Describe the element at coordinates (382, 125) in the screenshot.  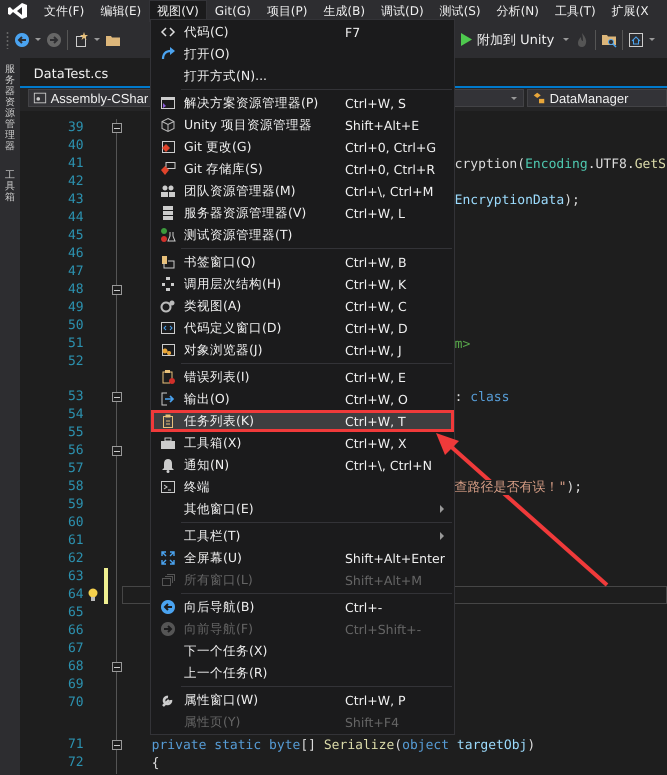
I see `shortcut-label: Shift+Alt+E` at that location.